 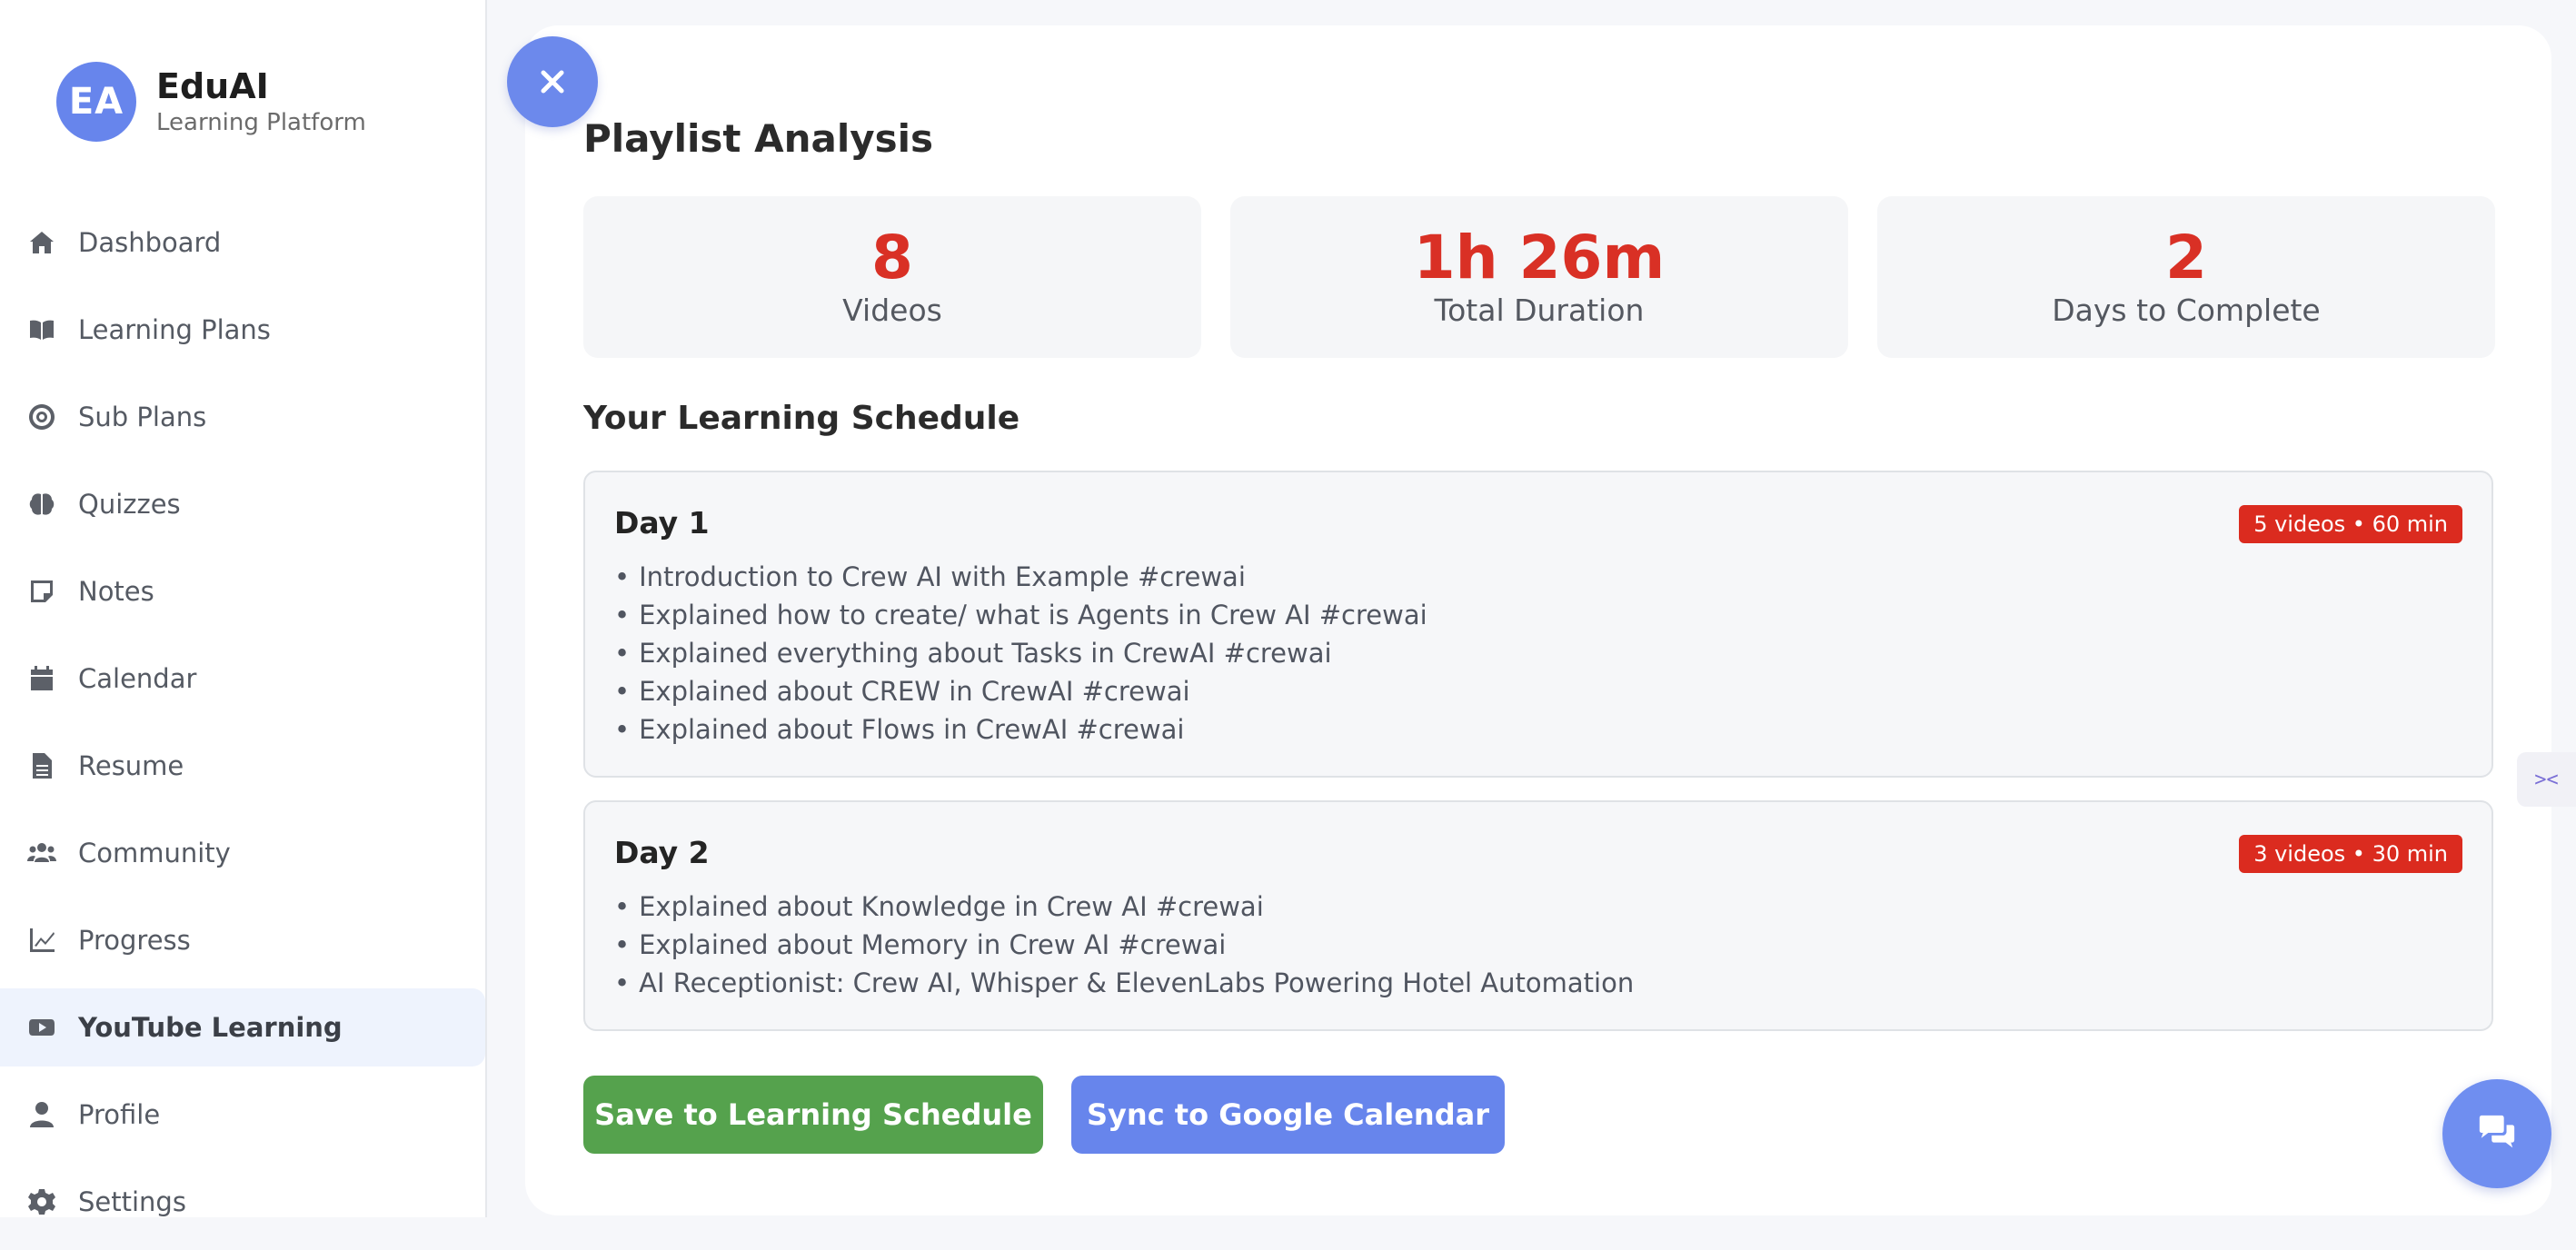 What do you see at coordinates (41, 591) in the screenshot?
I see `note-icon` at bounding box center [41, 591].